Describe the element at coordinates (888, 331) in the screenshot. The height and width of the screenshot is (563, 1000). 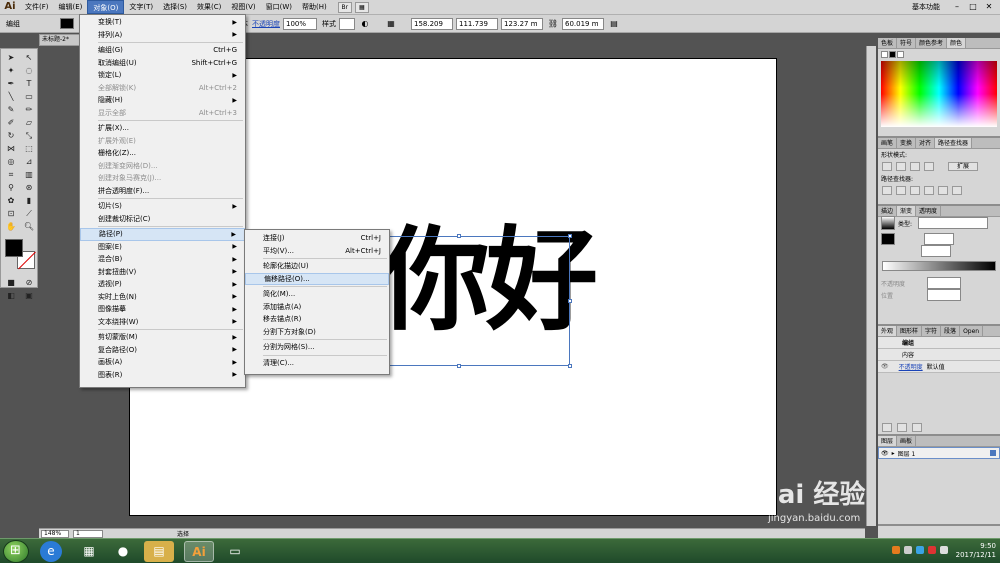
I see `tab-appearance_tabs-0: 外观` at that location.